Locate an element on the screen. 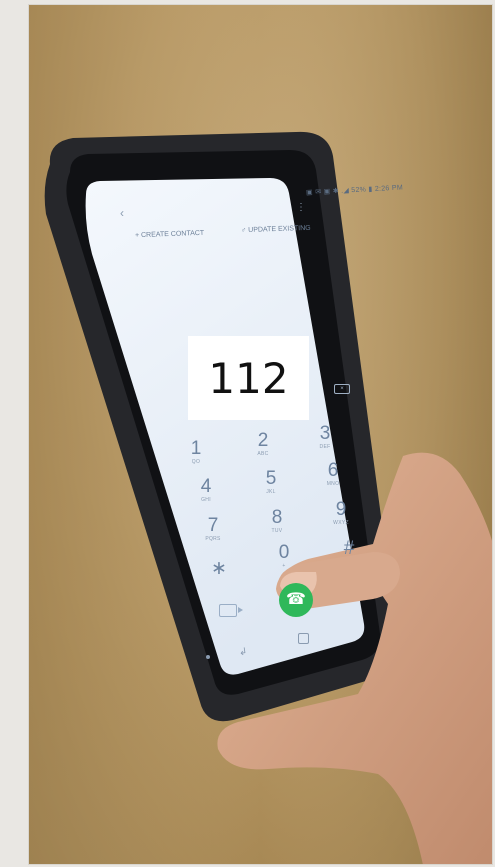  key-digit: ∗ is located at coordinates (219, 568).